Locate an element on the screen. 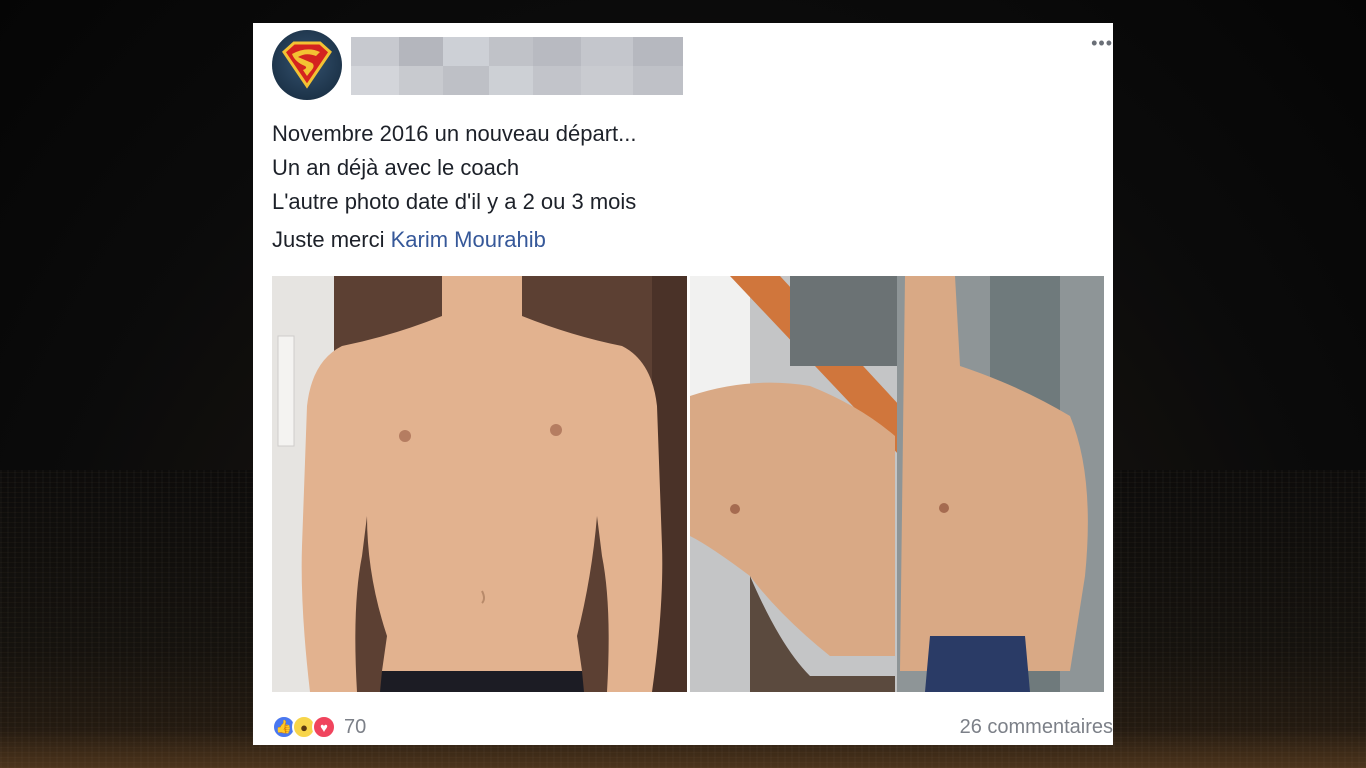  comments-count-link: 26 commentaires is located at coordinates (1036, 727).